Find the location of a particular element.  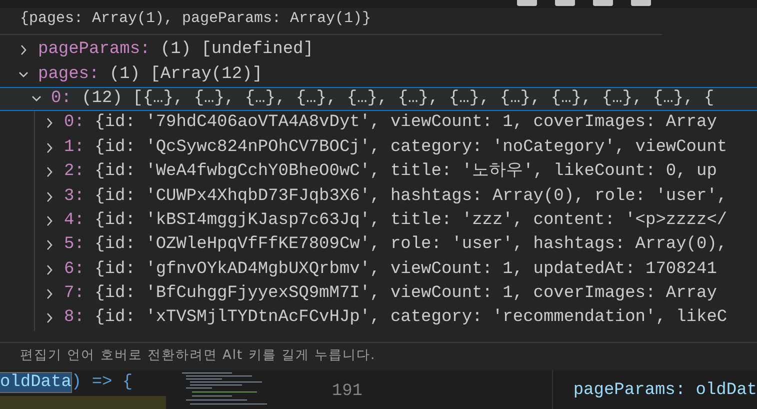

tree-item: 4: {id: 'kBSI4mggjKJasp7c63Jq', title: 'zzz', content: '<p>zzzz</ is located at coordinates (378, 221).